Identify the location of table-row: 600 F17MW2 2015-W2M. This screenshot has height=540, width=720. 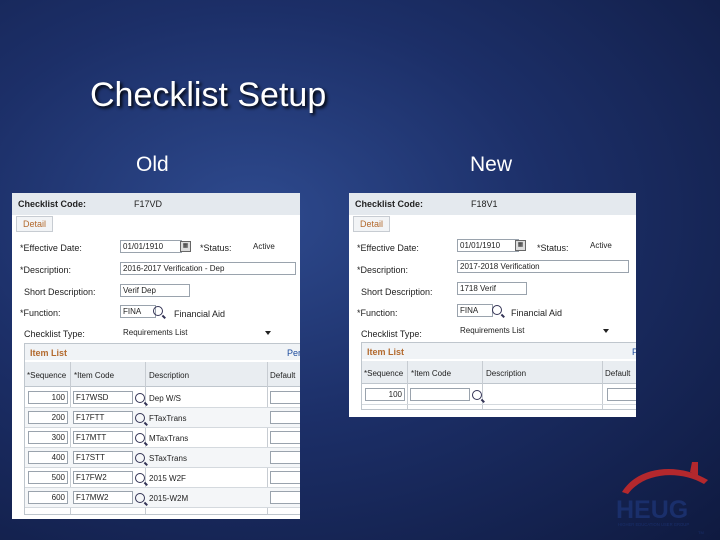
(162, 498).